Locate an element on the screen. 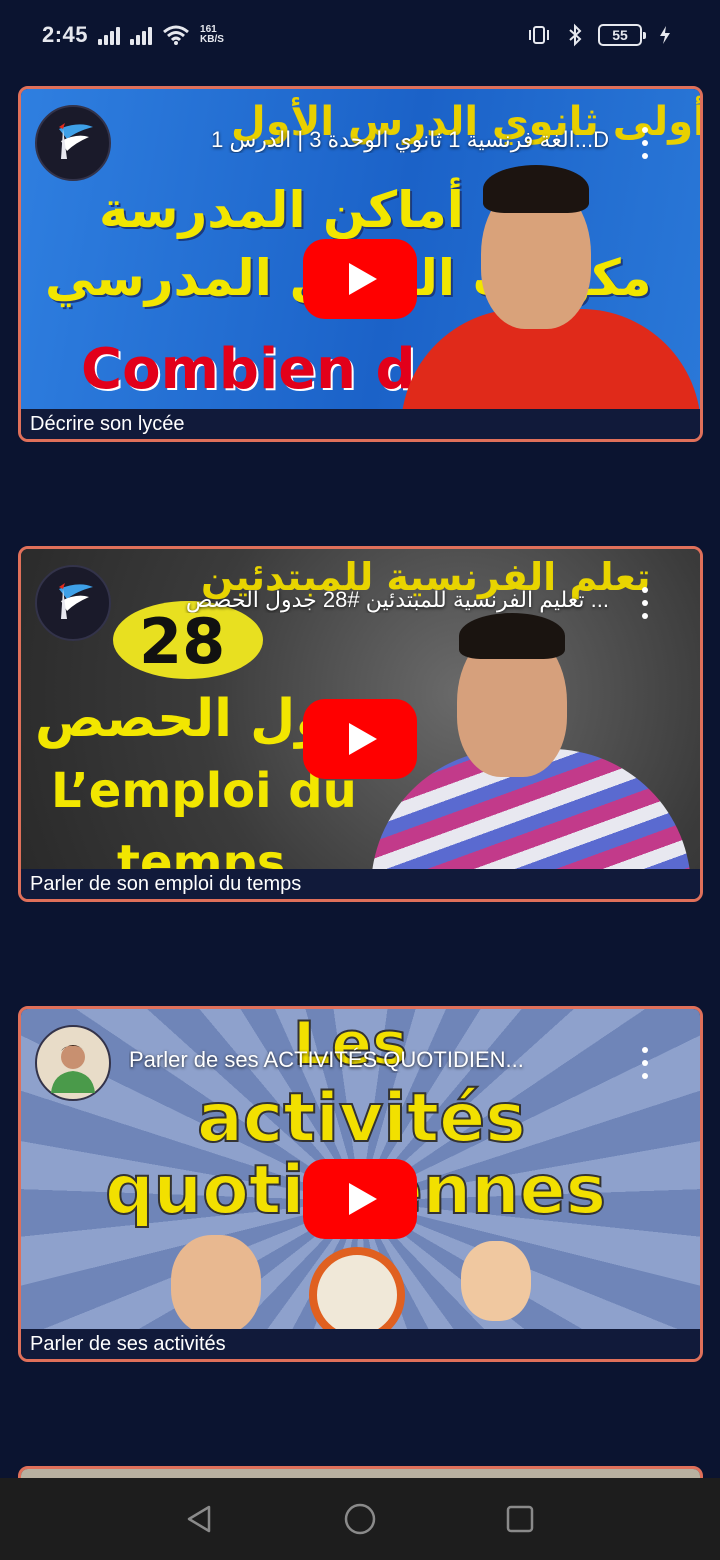 The image size is (720, 1560). net-speed-unit: KB/S is located at coordinates (212, 39).